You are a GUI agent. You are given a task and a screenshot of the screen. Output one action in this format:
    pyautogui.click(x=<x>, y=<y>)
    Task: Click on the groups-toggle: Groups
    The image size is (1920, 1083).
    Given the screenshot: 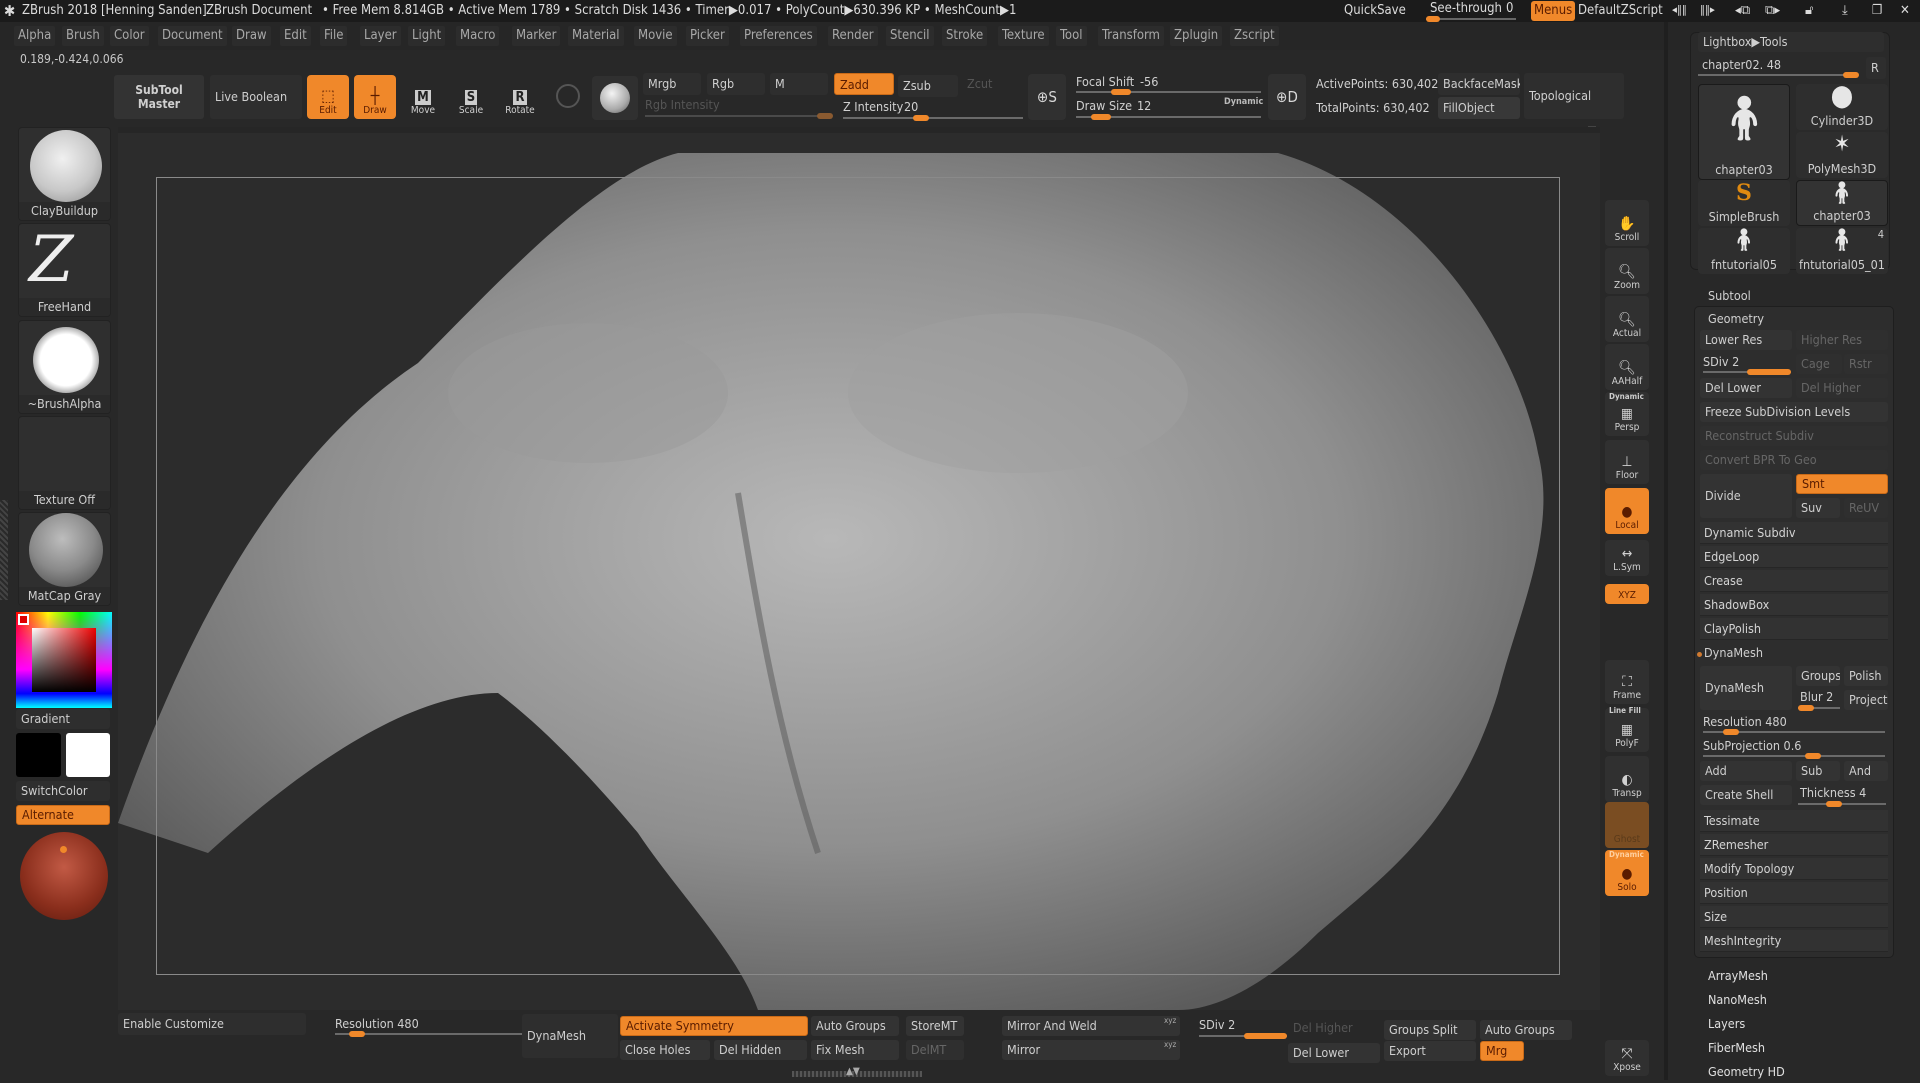 What is the action you would take?
    pyautogui.click(x=1818, y=676)
    